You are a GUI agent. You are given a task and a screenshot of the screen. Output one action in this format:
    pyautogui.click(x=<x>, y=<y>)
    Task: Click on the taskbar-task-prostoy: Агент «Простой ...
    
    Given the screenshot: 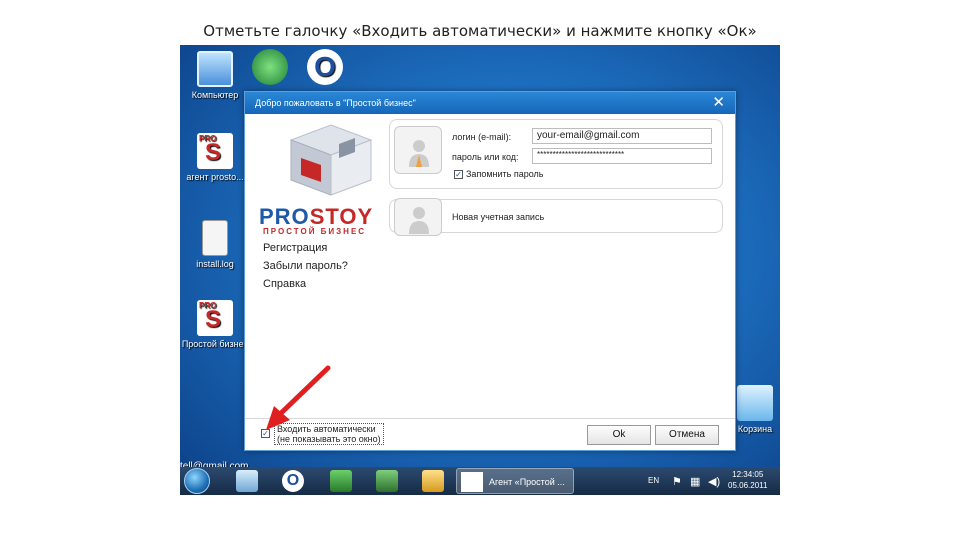 What is the action you would take?
    pyautogui.click(x=515, y=481)
    